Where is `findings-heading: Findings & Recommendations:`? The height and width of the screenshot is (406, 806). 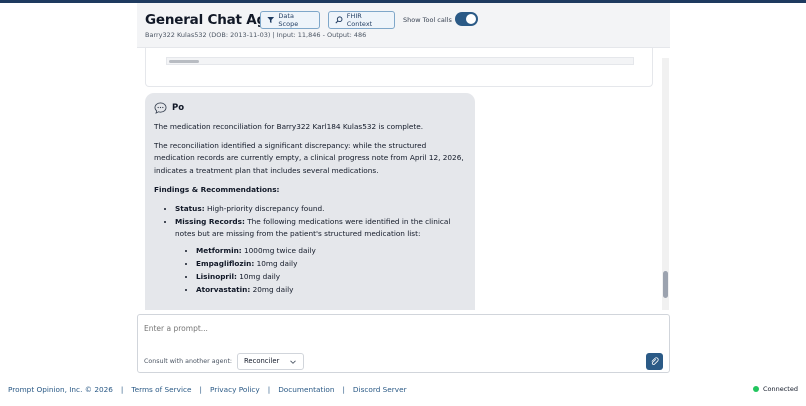
findings-heading: Findings & Recommendations: is located at coordinates (217, 189).